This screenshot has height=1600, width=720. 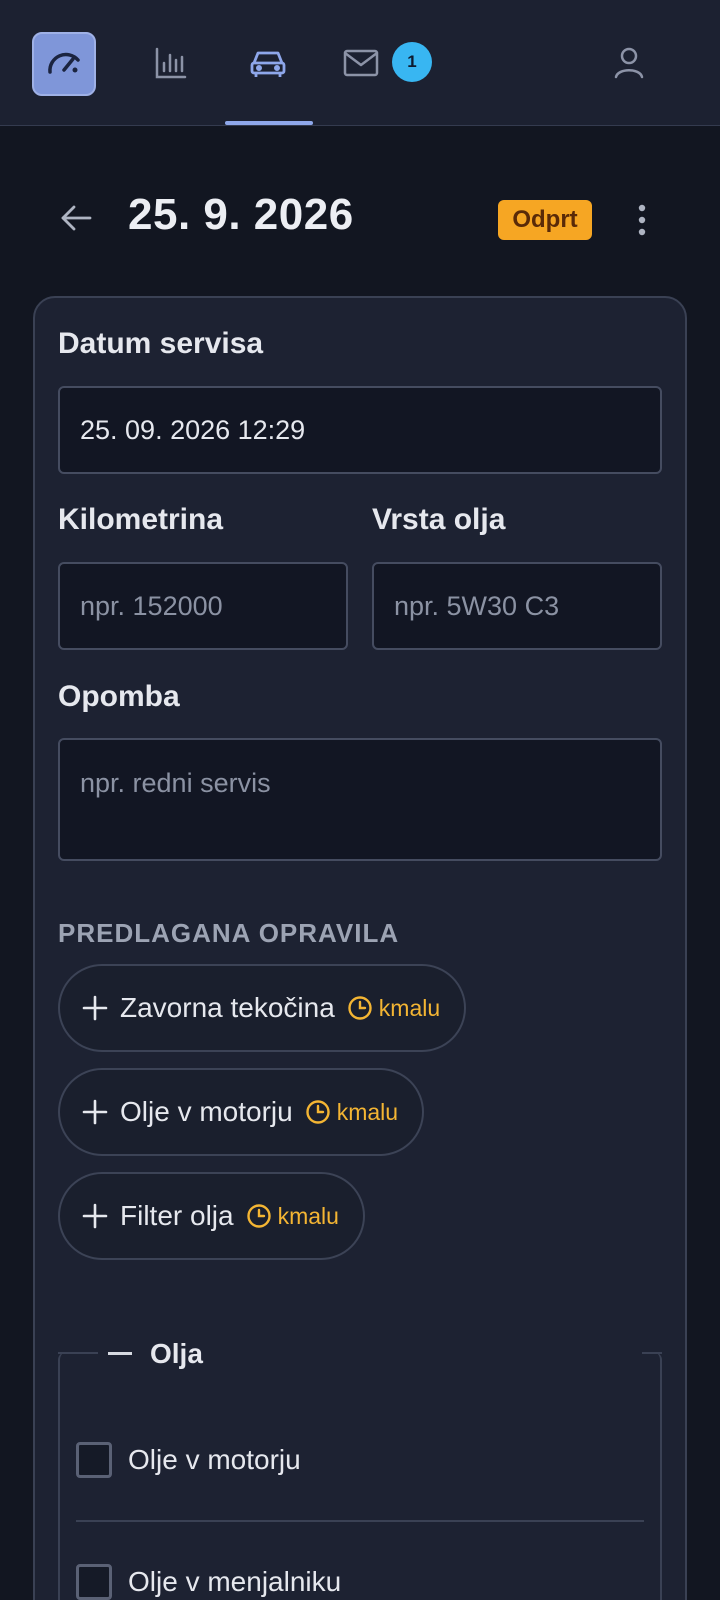 I want to click on chip-label: Filter olja, so click(x=177, y=1215).